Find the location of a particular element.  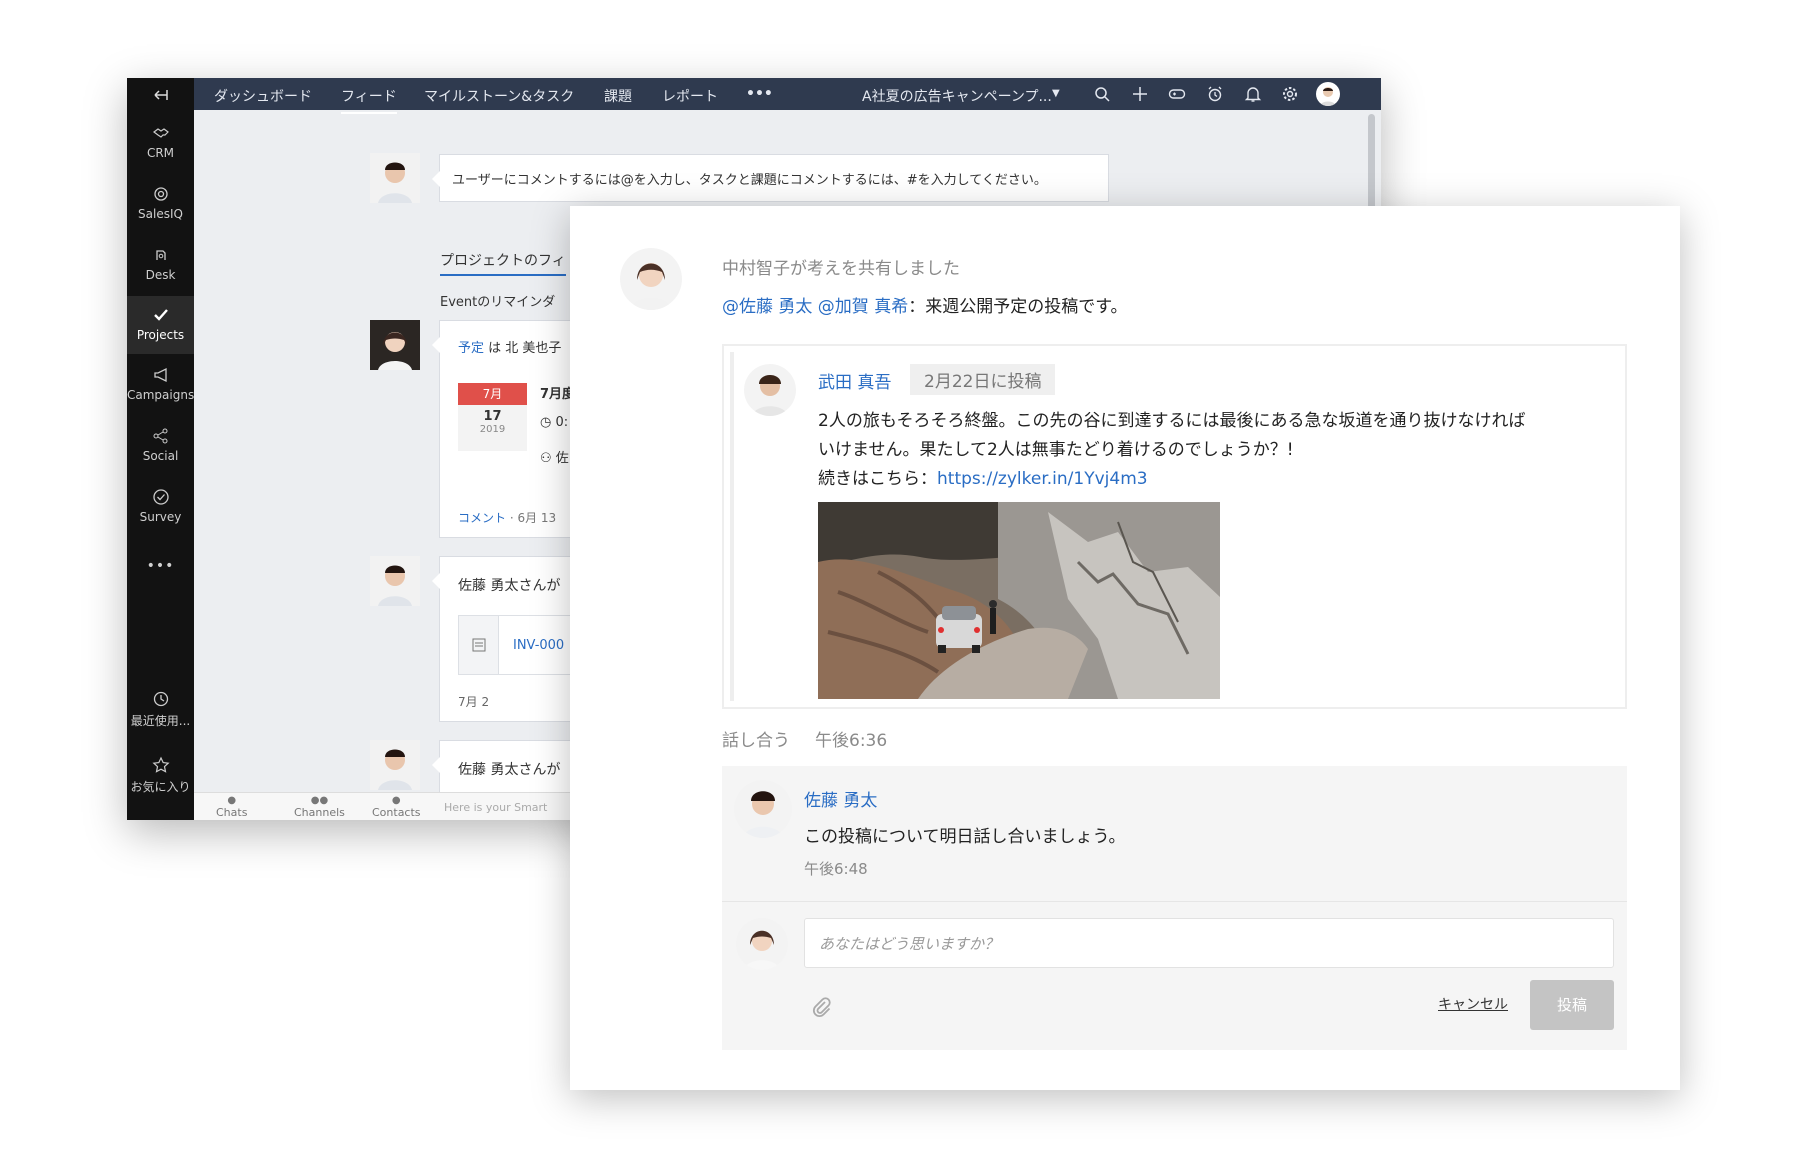

user-avatar-icon is located at coordinates (1328, 96).